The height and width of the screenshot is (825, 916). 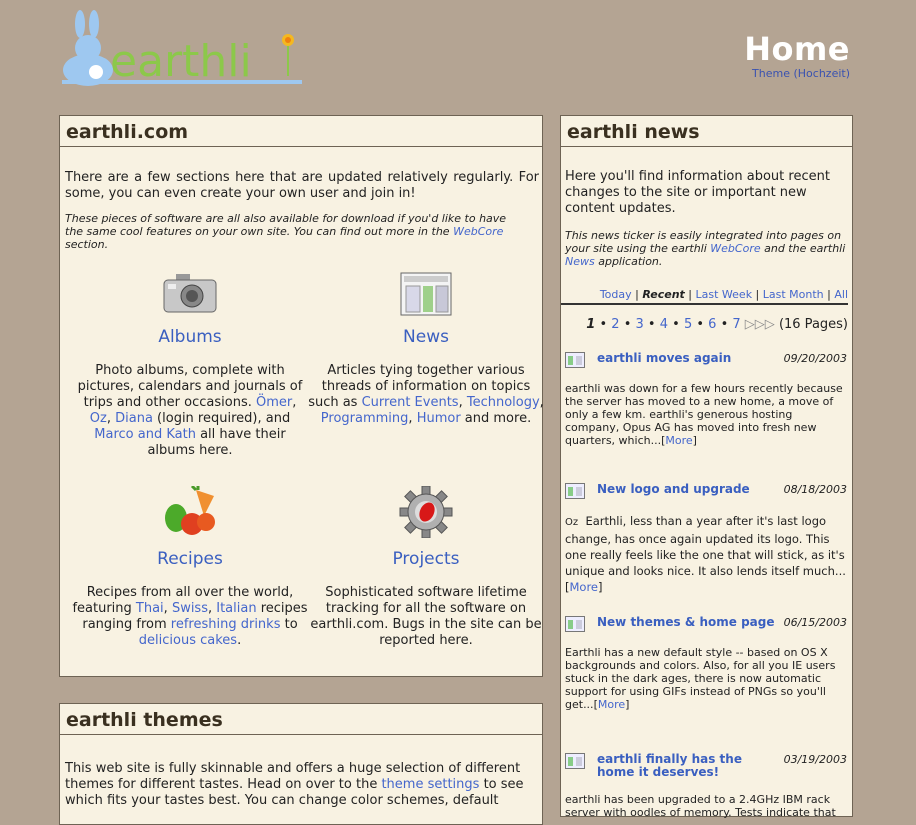 I want to click on news-item-date: 06/15/2003, so click(x=815, y=622).